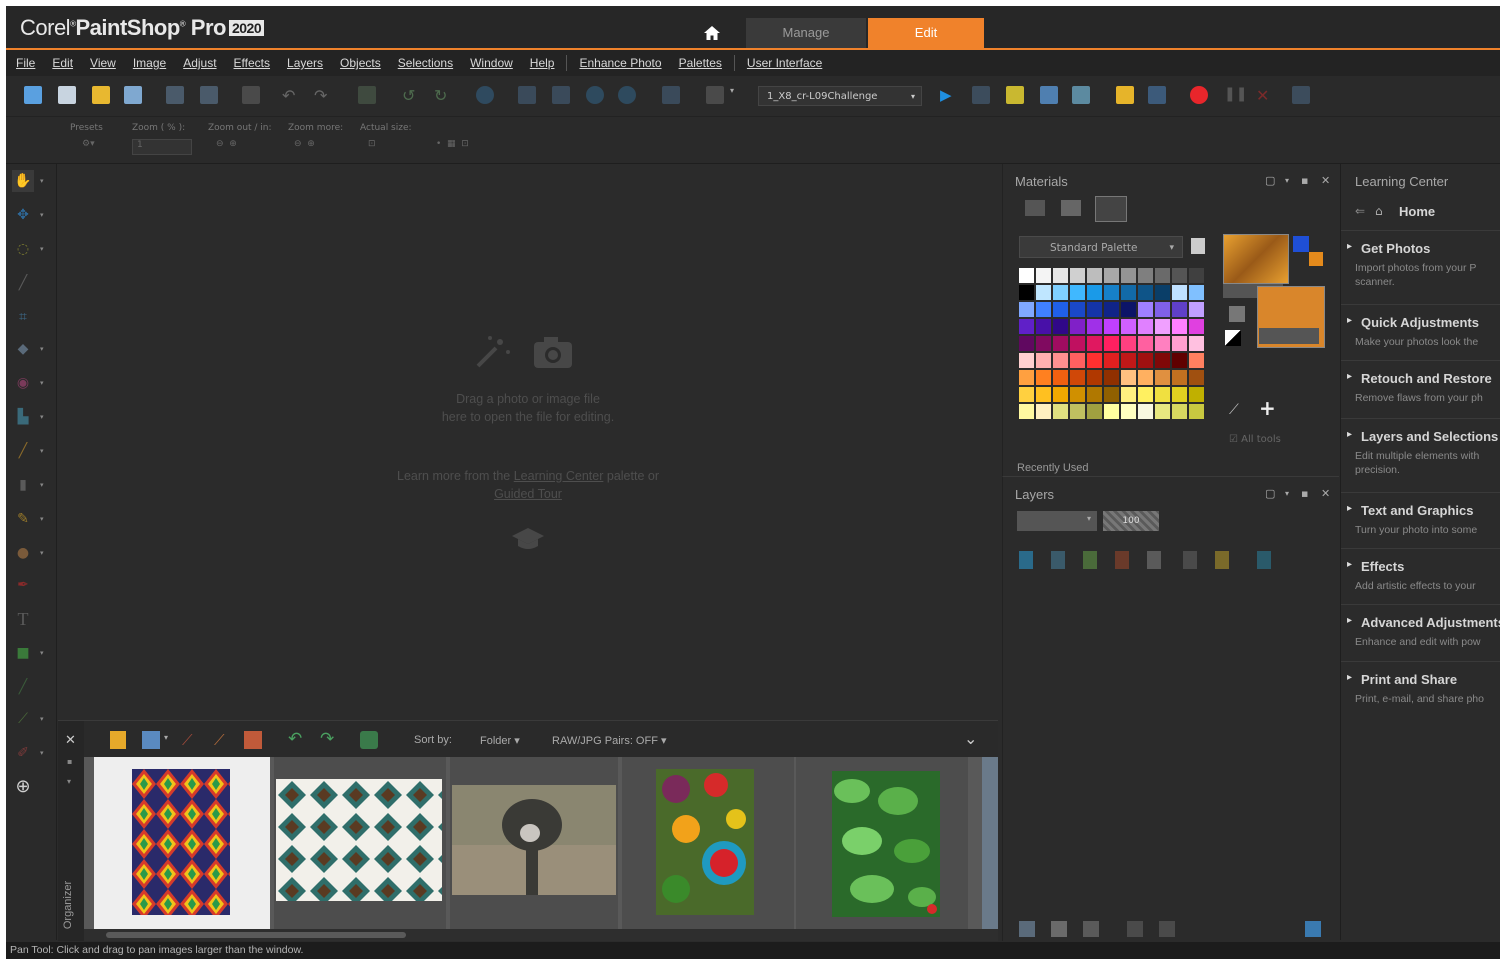  Describe the element at coordinates (1264, 560) in the screenshot. I see `visibility-icon` at that location.